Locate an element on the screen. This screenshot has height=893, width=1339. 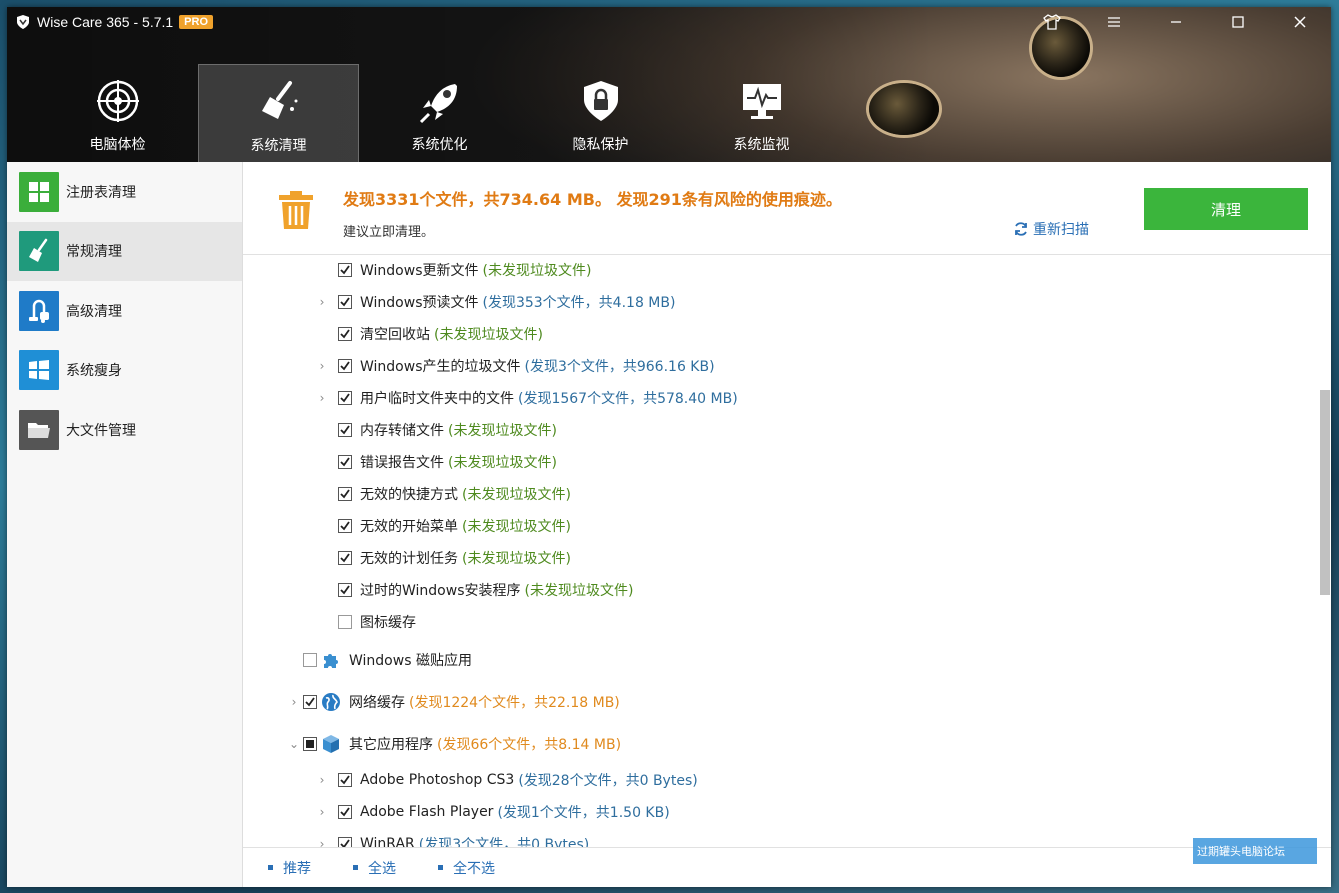
rescan-link: 重新扫描 is located at coordinates (1051, 229).